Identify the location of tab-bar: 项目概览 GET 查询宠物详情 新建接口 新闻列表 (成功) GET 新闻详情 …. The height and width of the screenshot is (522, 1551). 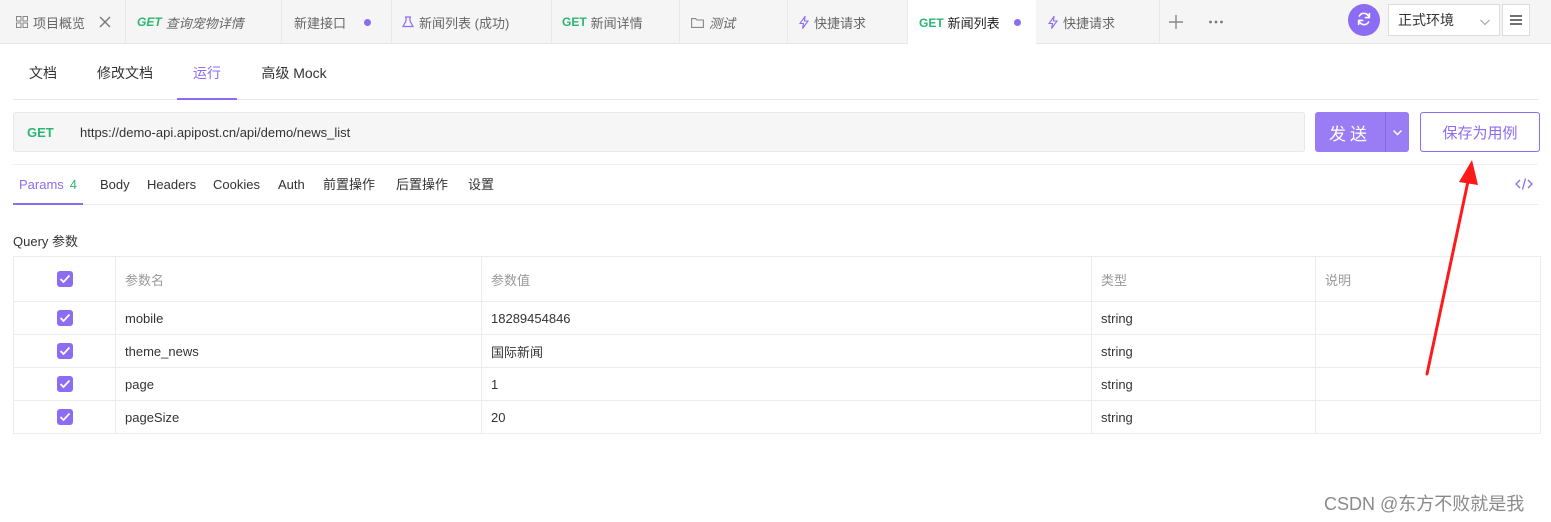
(775, 22).